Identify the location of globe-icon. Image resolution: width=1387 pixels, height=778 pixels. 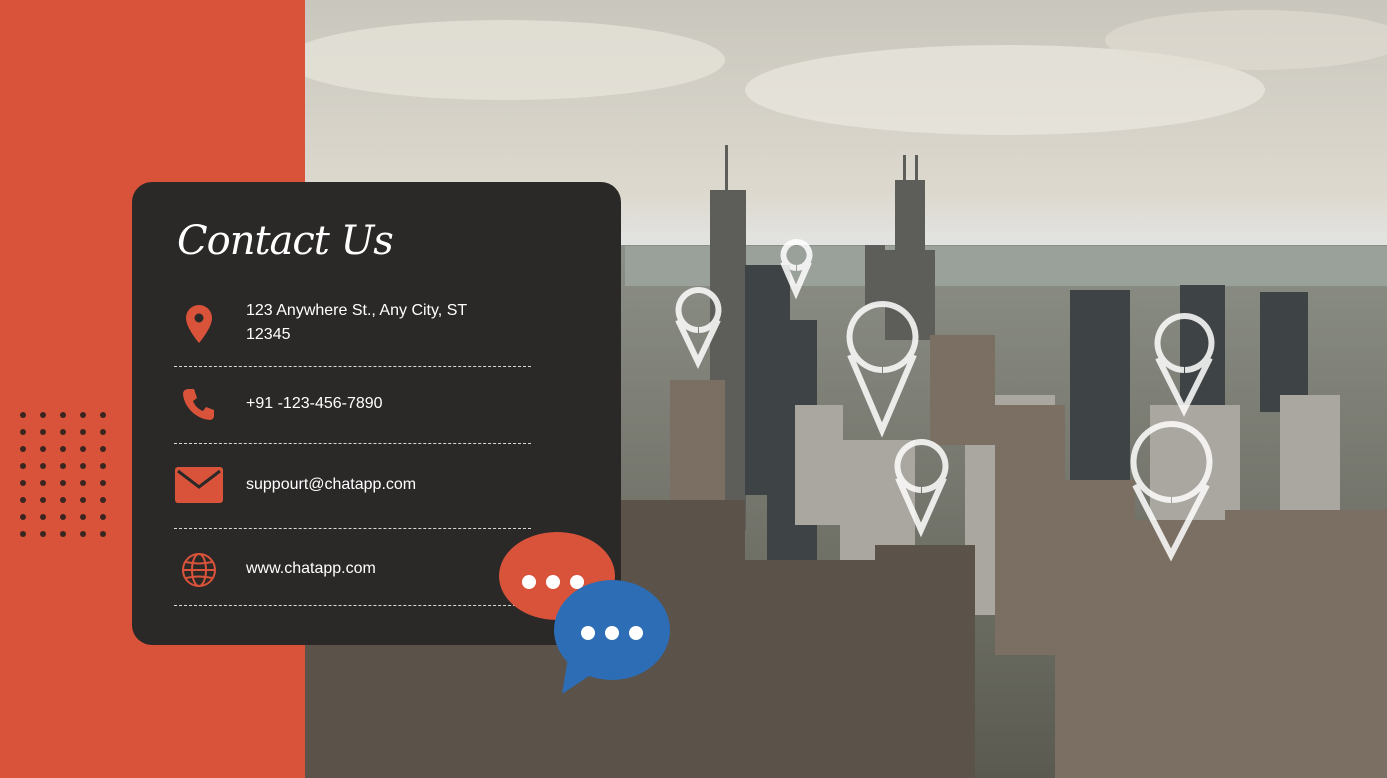
(199, 570).